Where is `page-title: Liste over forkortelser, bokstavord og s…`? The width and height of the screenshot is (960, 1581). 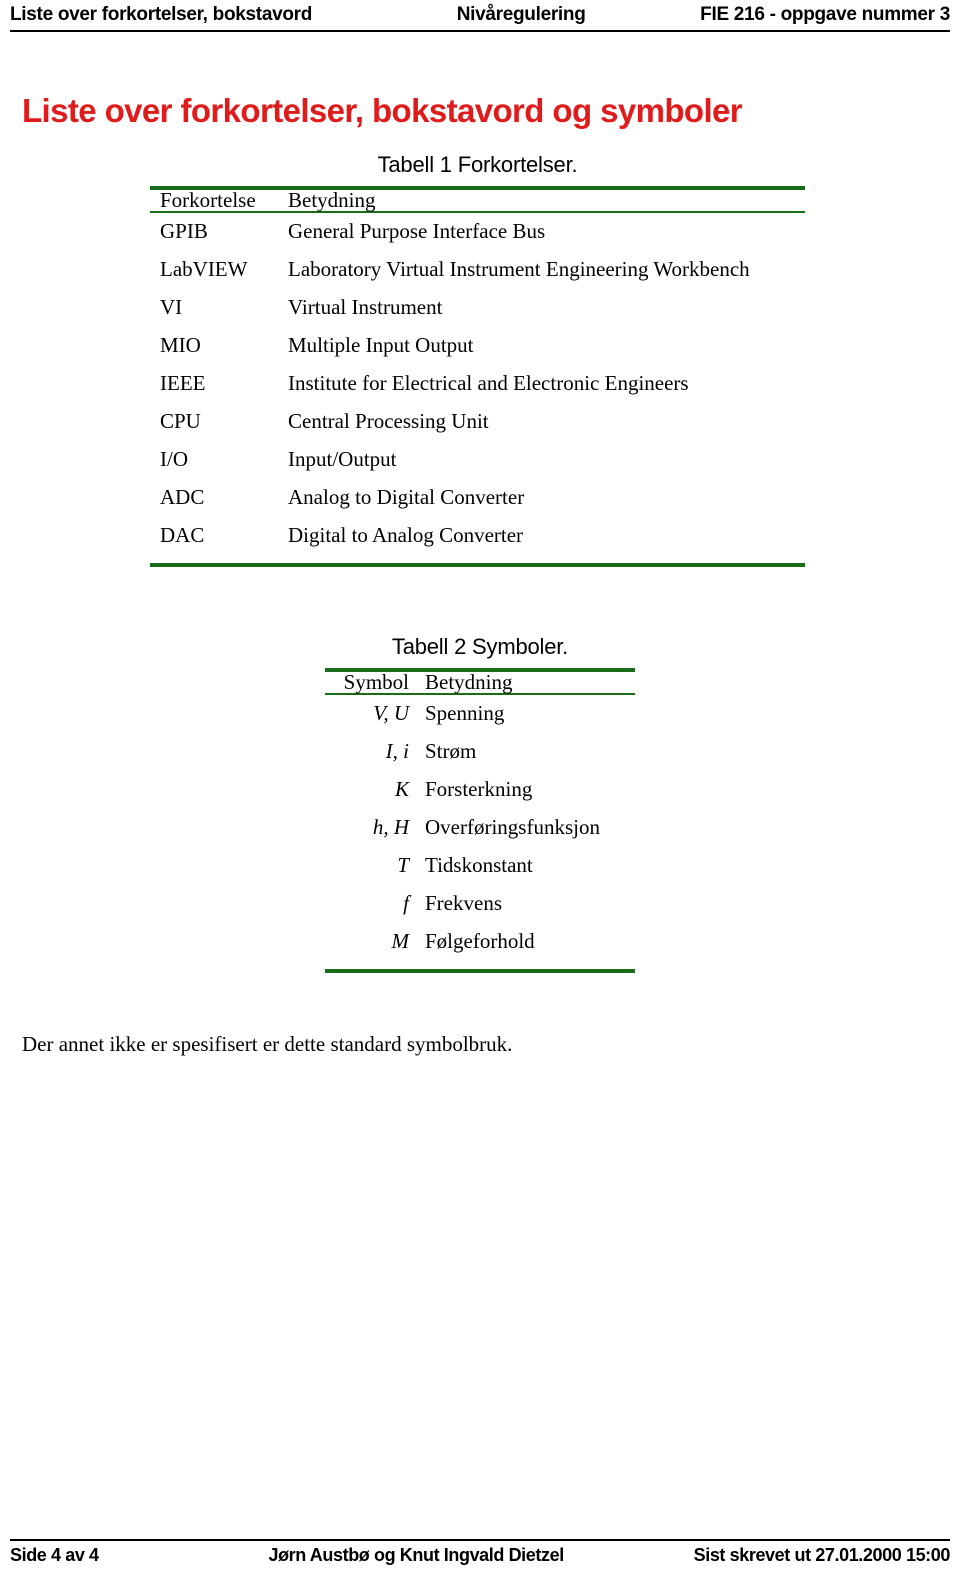
page-title: Liste over forkortelser, bokstavord og s… is located at coordinates (382, 110).